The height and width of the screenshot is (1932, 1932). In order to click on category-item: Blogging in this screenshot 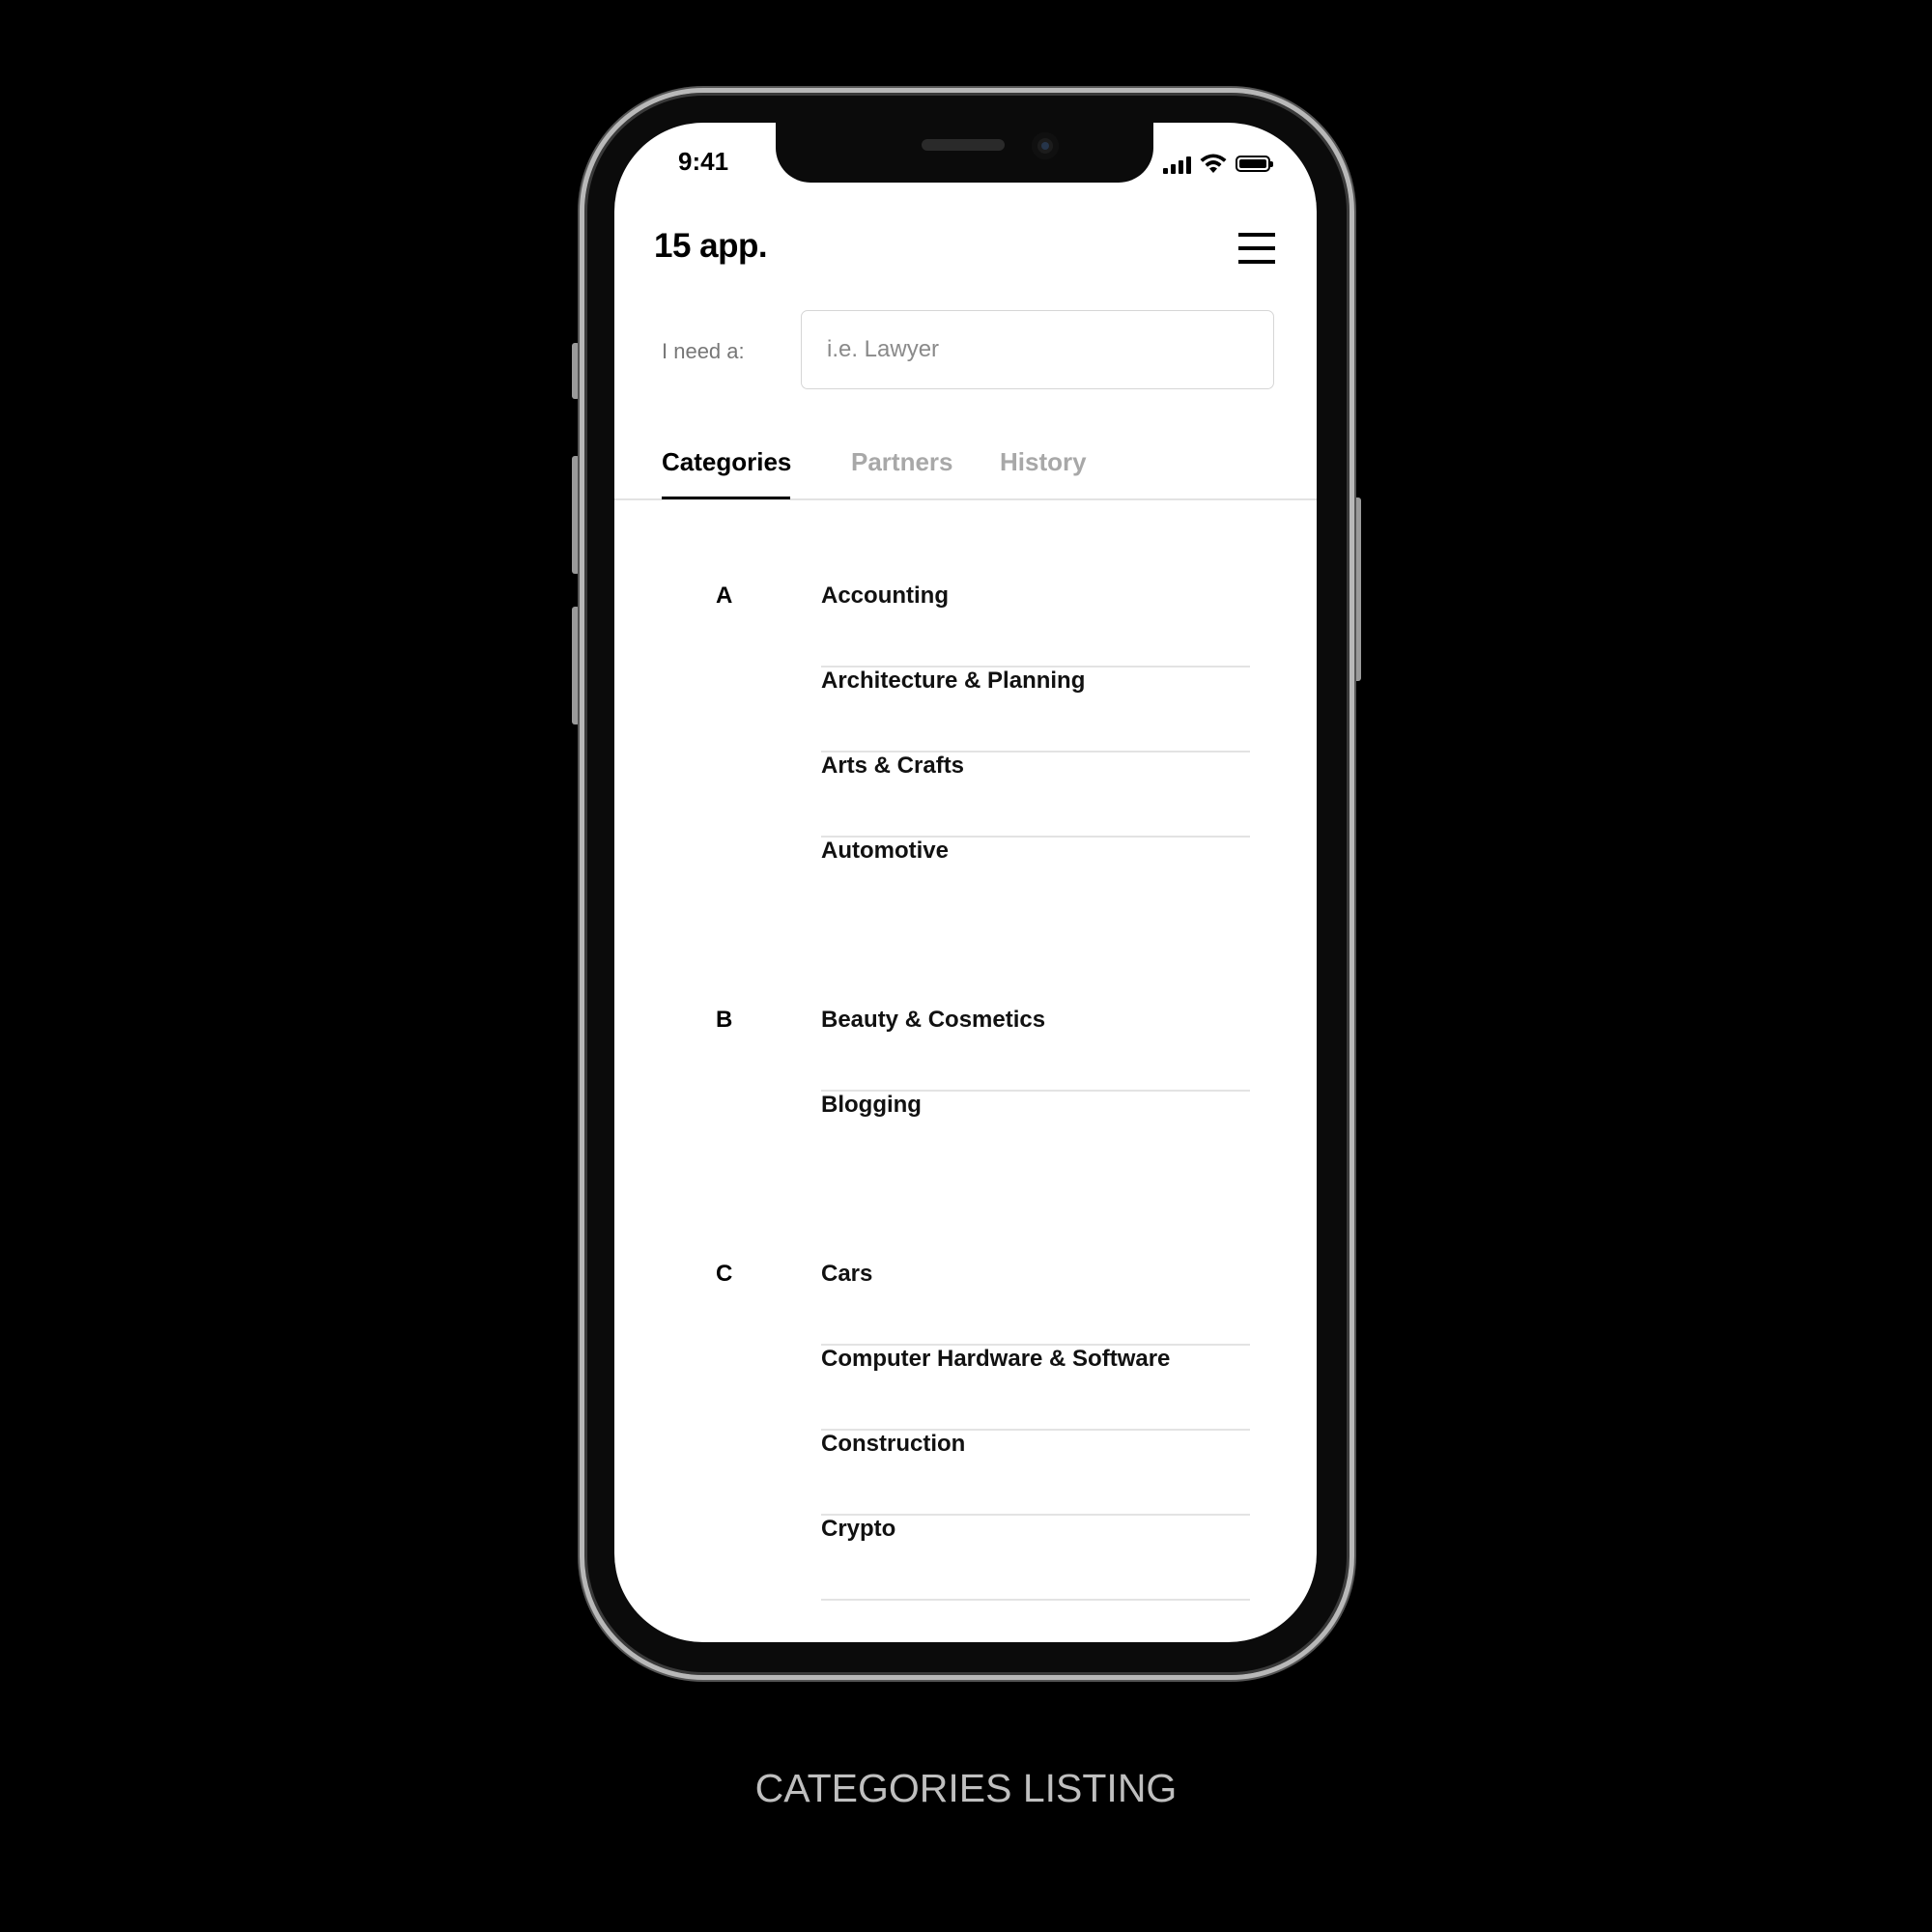, I will do `click(1035, 1134)`.